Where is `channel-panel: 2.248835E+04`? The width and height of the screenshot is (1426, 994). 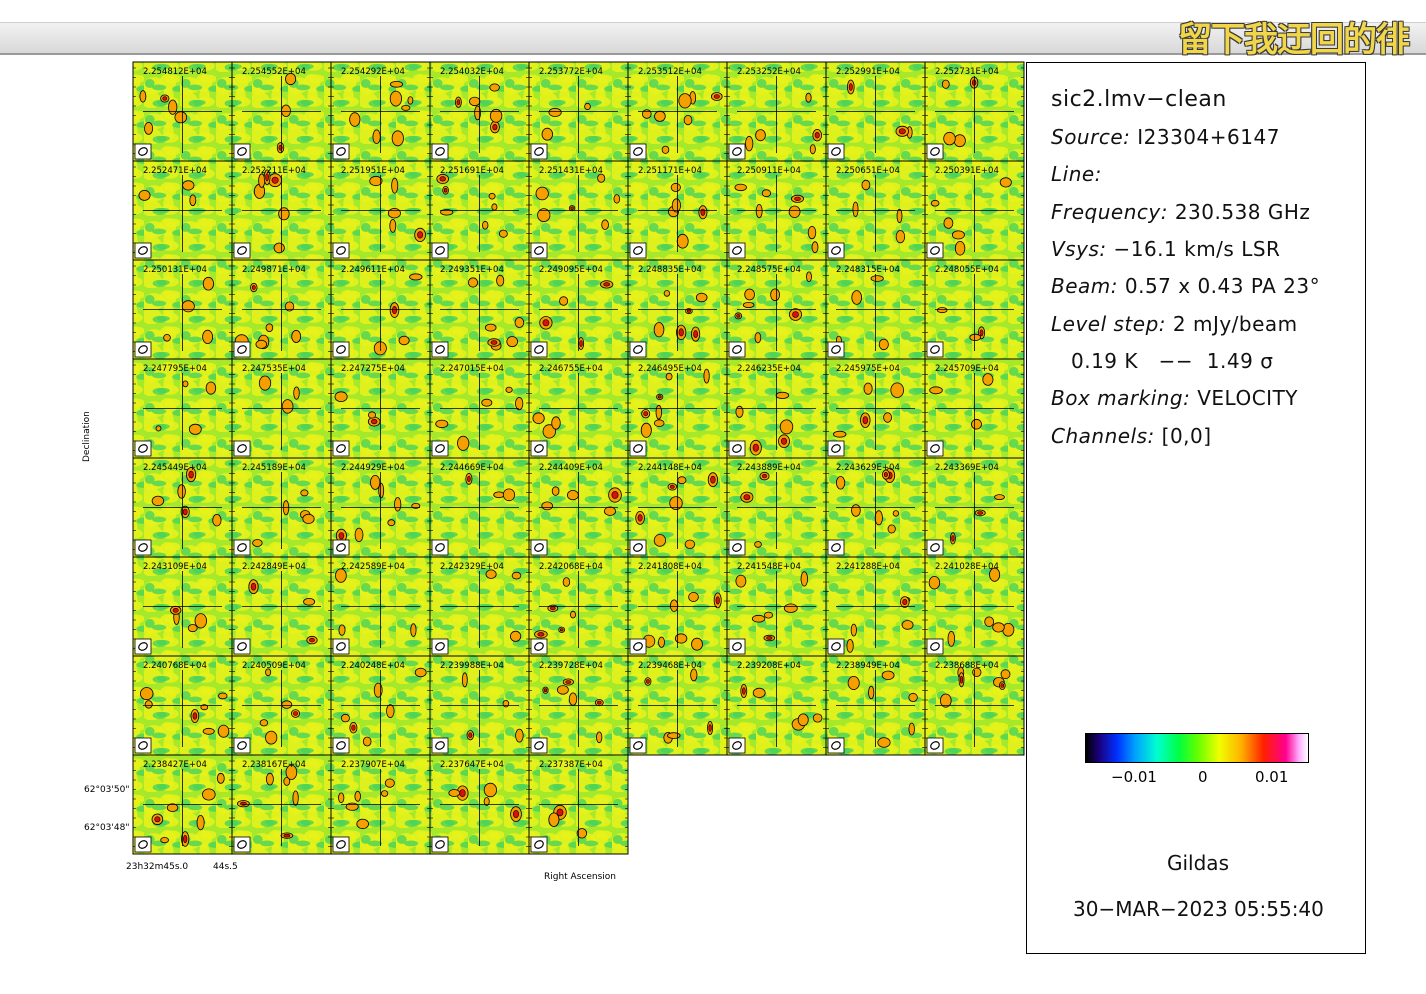 channel-panel: 2.248835E+04 is located at coordinates (677, 309).